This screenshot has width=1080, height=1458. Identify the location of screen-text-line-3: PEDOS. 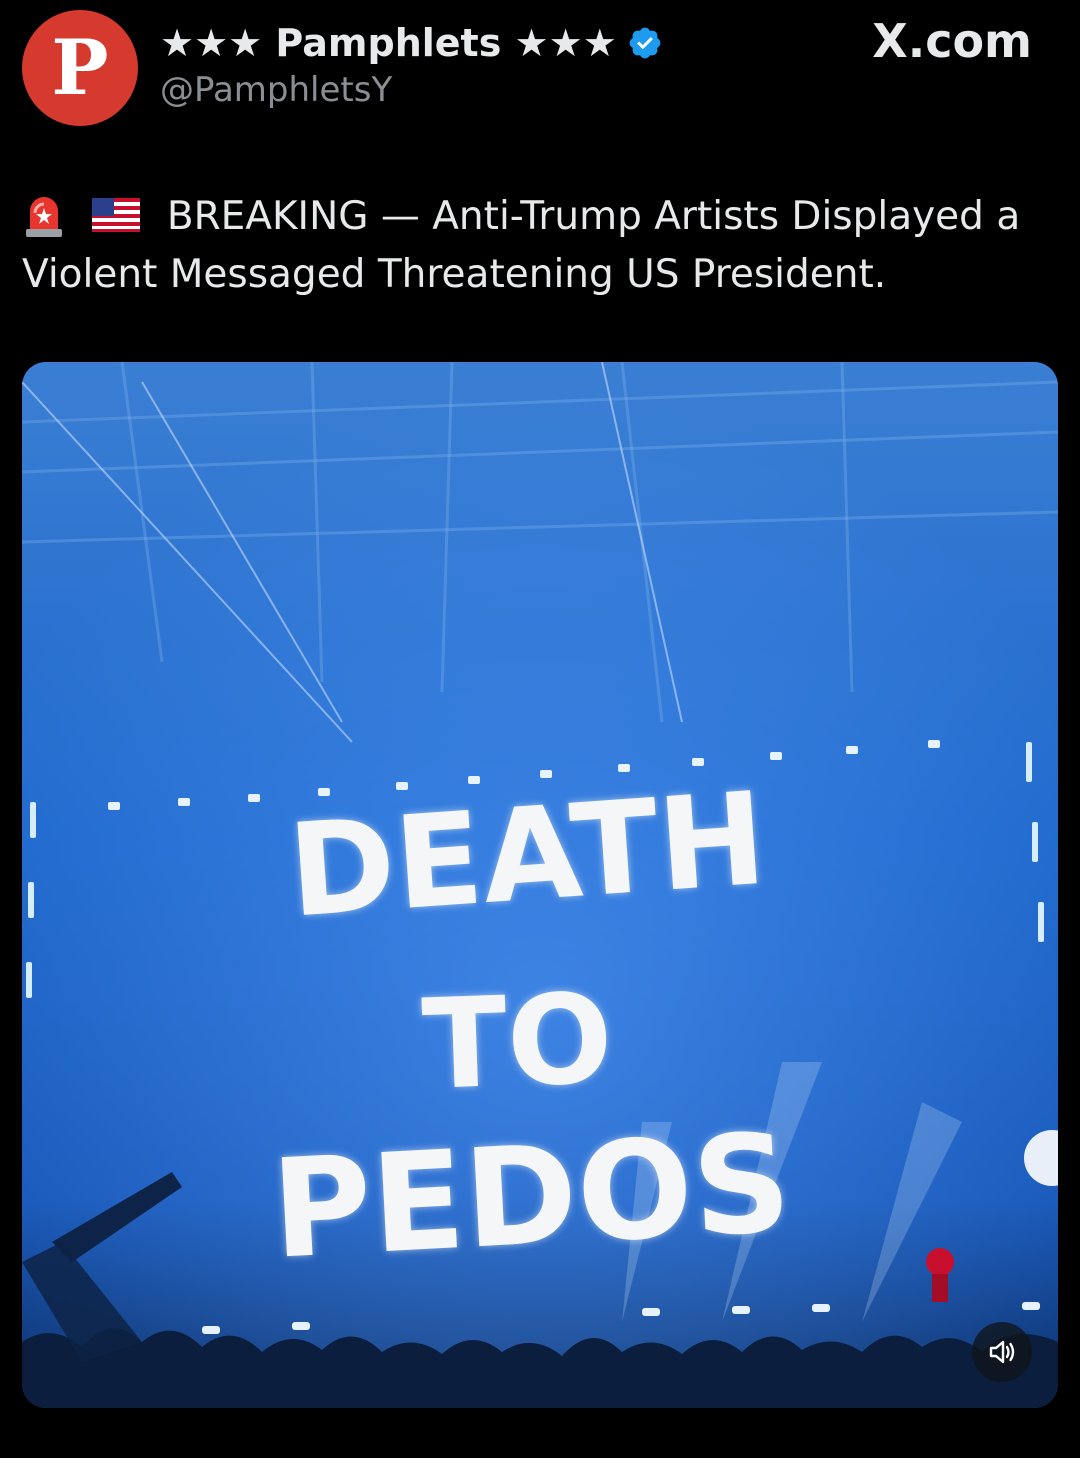
(531, 1197).